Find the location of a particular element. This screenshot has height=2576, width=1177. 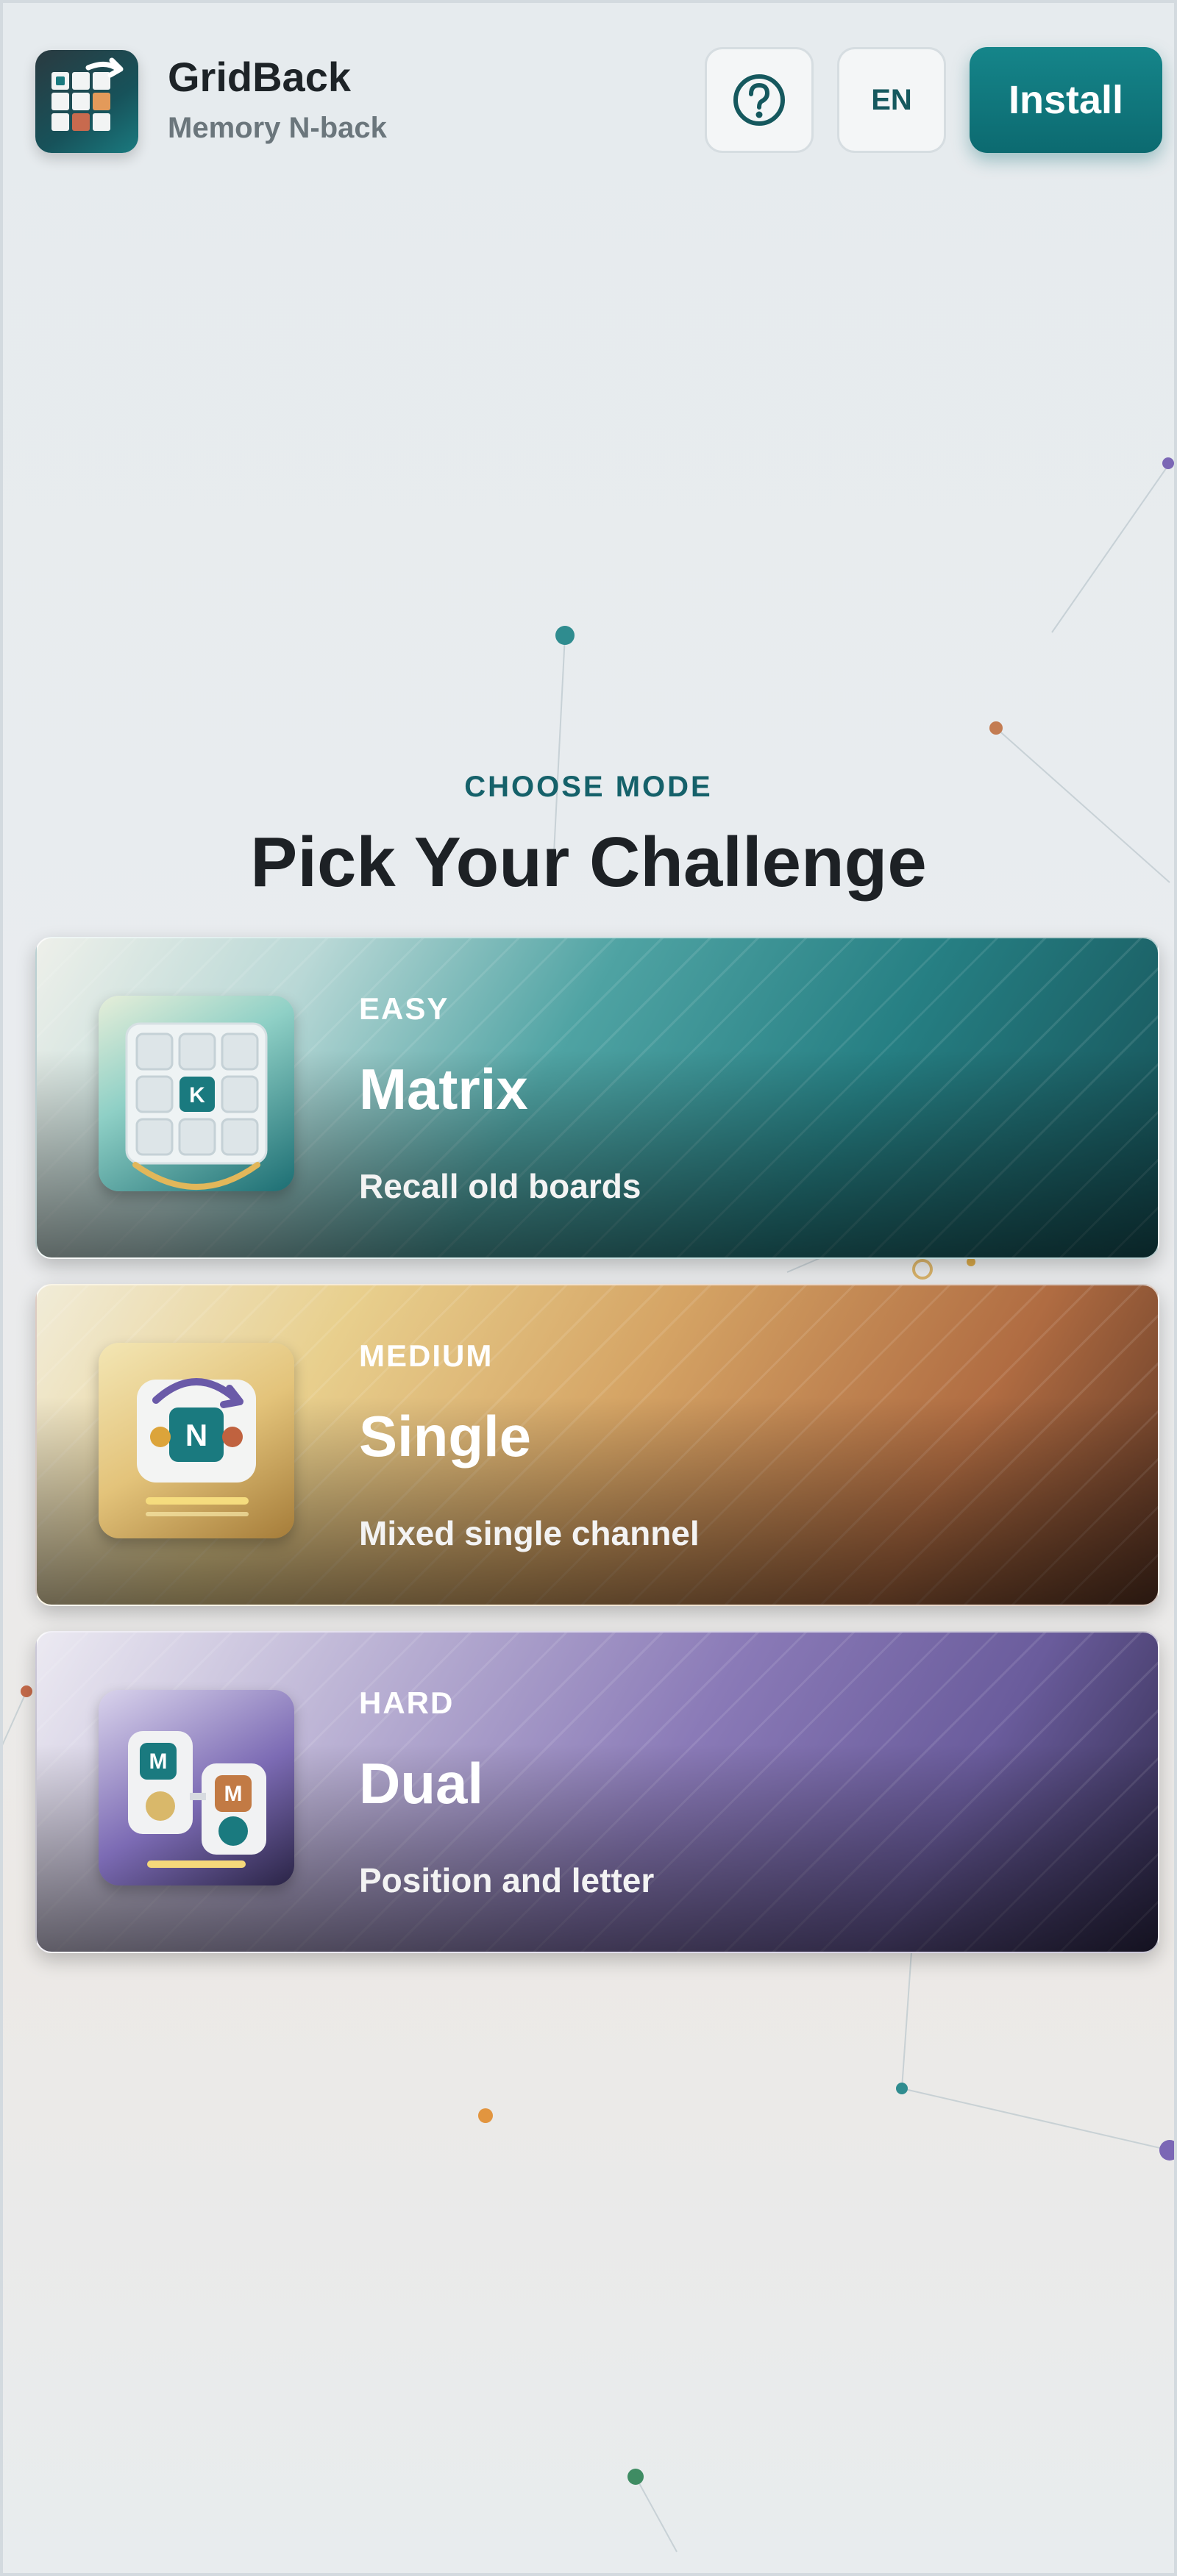

svg-text: K is located at coordinates (197, 1095).